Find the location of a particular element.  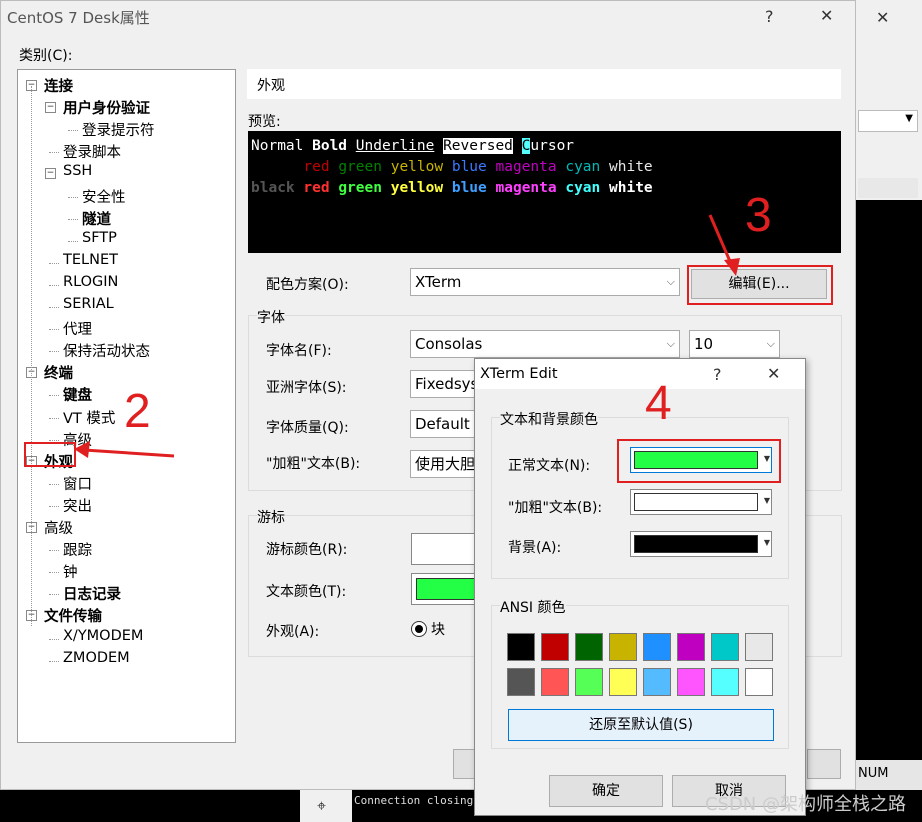

preview-bold-color-magenta: magenta is located at coordinates (526, 188).